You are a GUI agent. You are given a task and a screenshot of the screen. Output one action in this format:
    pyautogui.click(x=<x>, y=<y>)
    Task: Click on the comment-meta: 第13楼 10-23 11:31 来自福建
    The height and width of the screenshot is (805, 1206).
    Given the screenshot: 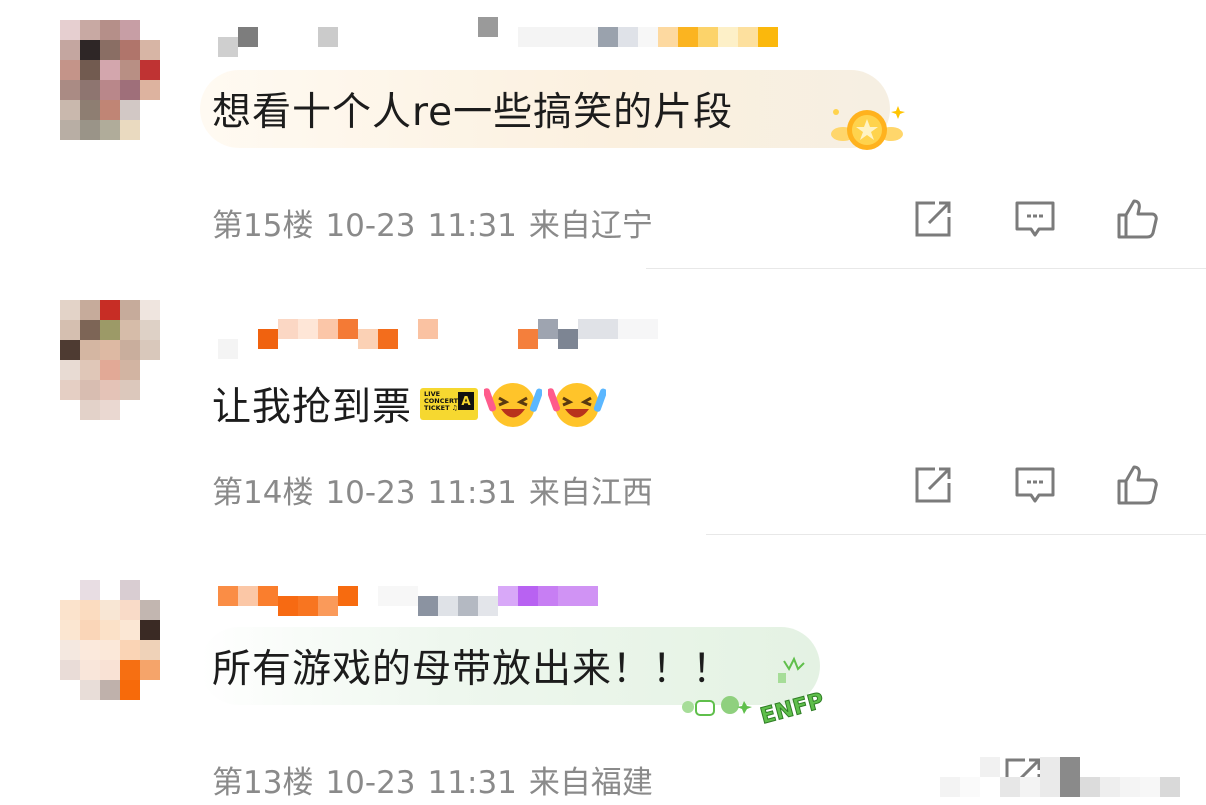 What is the action you would take?
    pyautogui.click(x=438, y=779)
    